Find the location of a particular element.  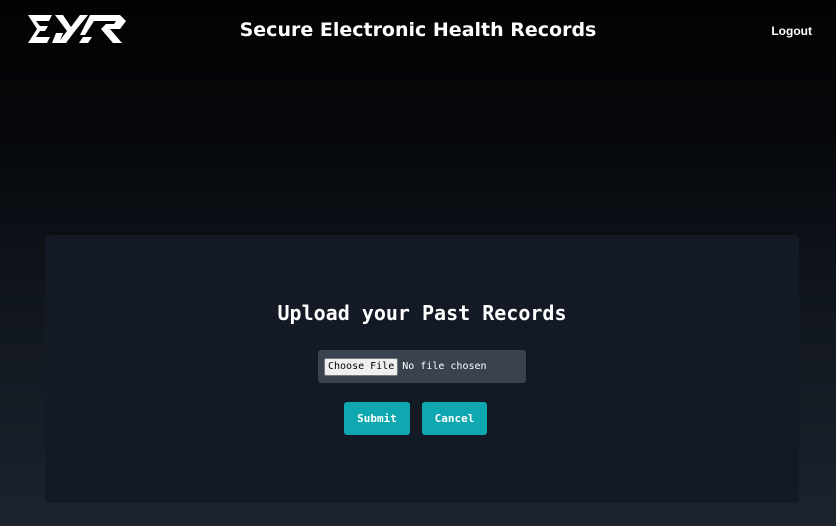

choose-file-button: Choose File is located at coordinates (361, 366).